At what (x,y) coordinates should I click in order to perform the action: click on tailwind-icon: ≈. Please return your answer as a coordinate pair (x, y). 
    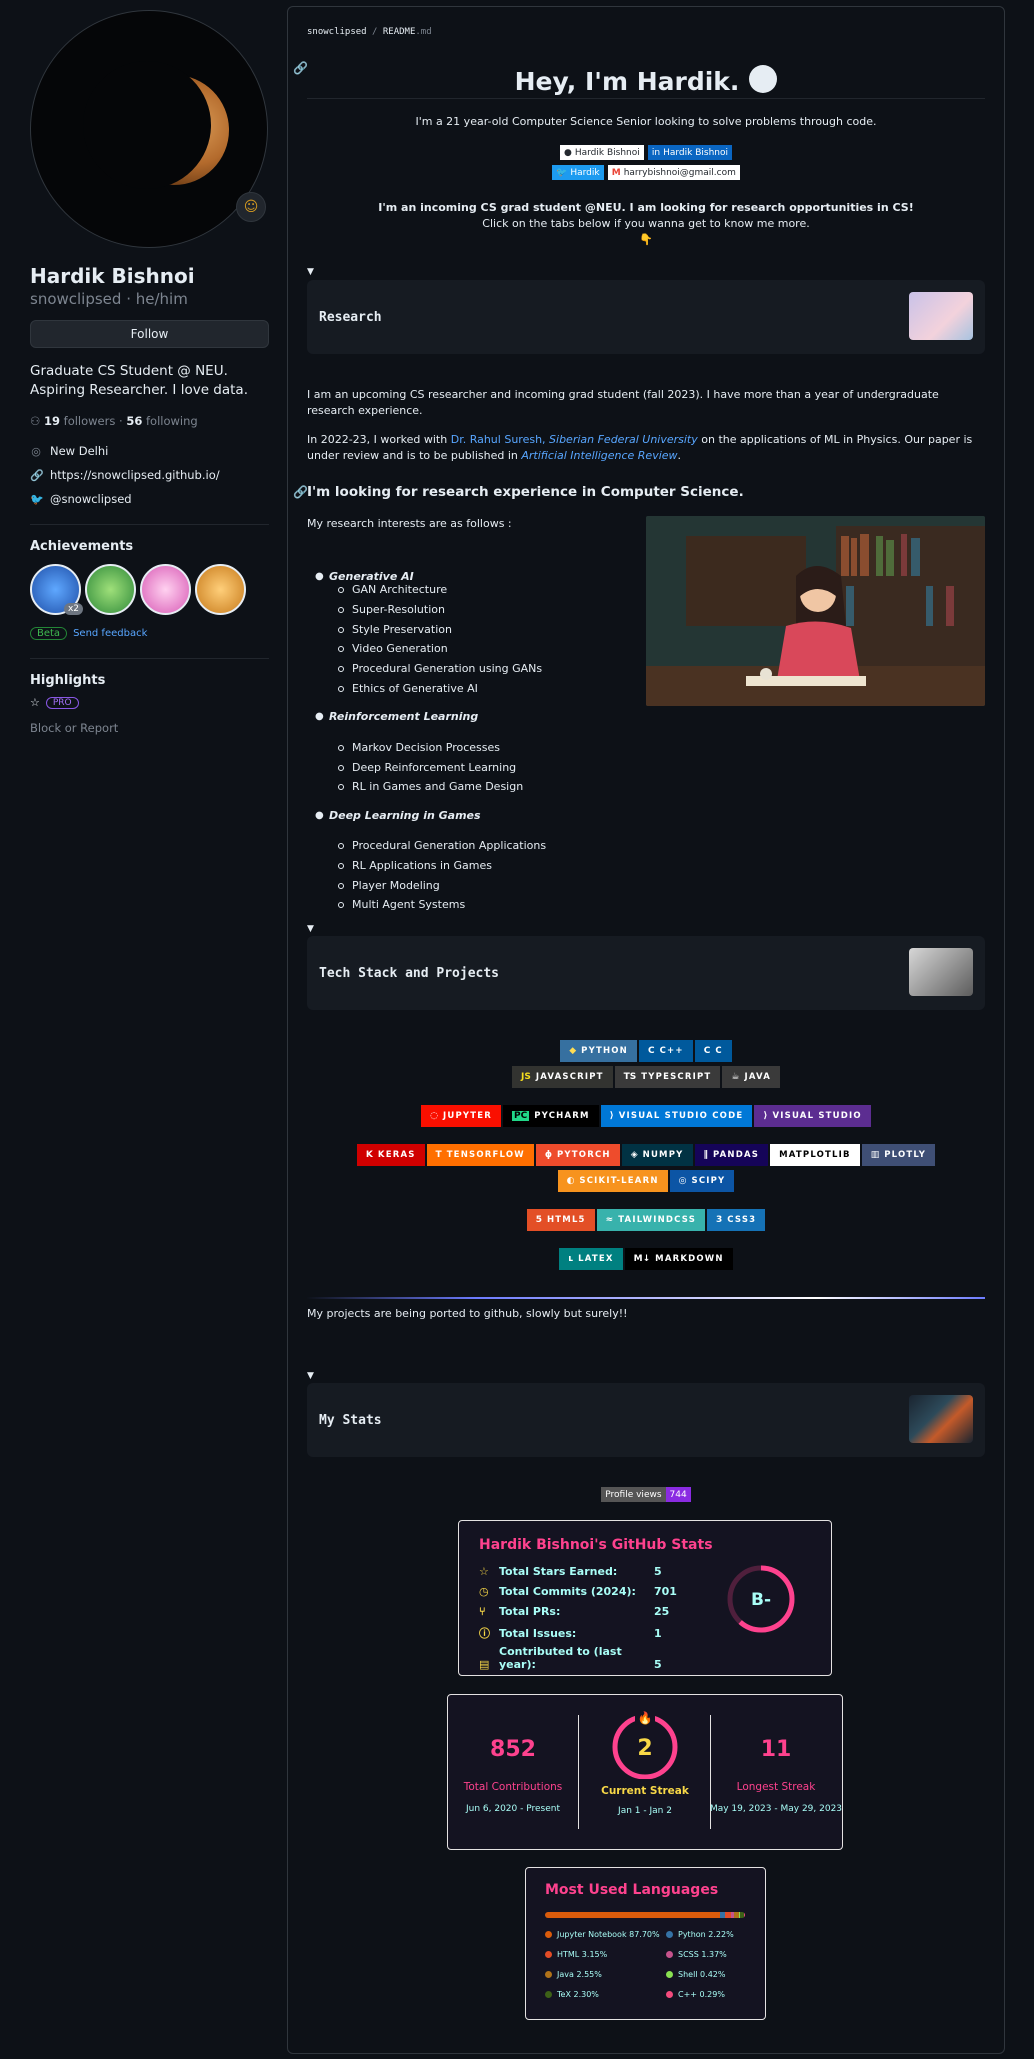
    Looking at the image, I should click on (609, 1220).